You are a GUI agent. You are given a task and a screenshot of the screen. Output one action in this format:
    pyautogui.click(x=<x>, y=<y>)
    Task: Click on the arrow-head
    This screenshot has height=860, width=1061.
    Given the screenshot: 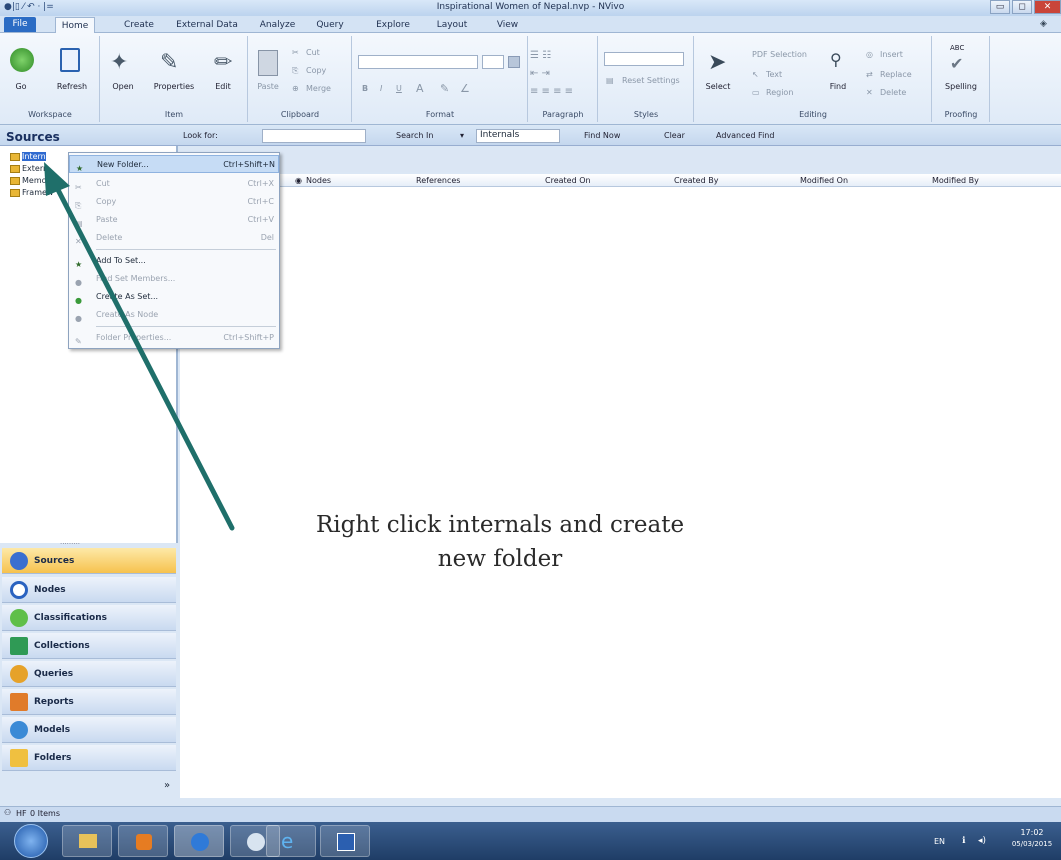 What is the action you would take?
    pyautogui.click(x=57, y=179)
    